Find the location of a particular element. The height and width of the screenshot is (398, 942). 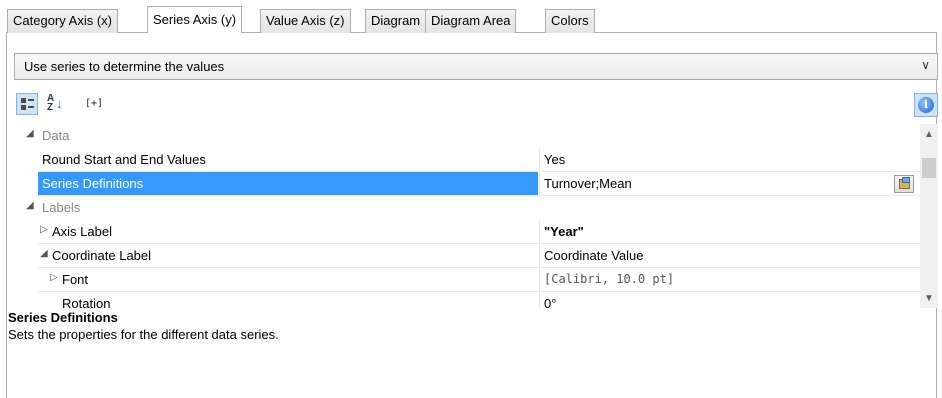

property-value-text: Turnover;Mean is located at coordinates (588, 183).